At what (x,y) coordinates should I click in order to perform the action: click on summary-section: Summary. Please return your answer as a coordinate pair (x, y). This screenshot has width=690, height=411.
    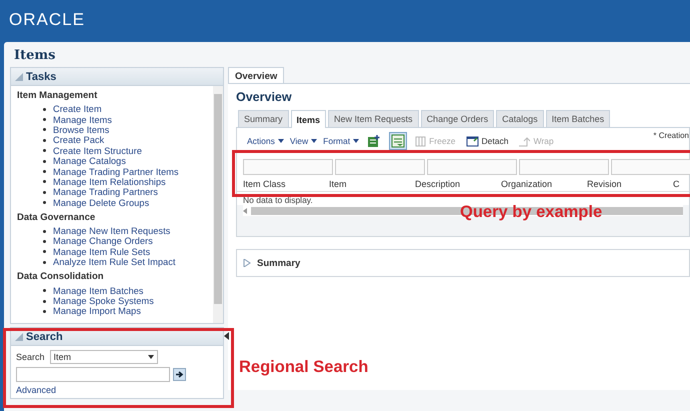
    Looking at the image, I should click on (463, 263).